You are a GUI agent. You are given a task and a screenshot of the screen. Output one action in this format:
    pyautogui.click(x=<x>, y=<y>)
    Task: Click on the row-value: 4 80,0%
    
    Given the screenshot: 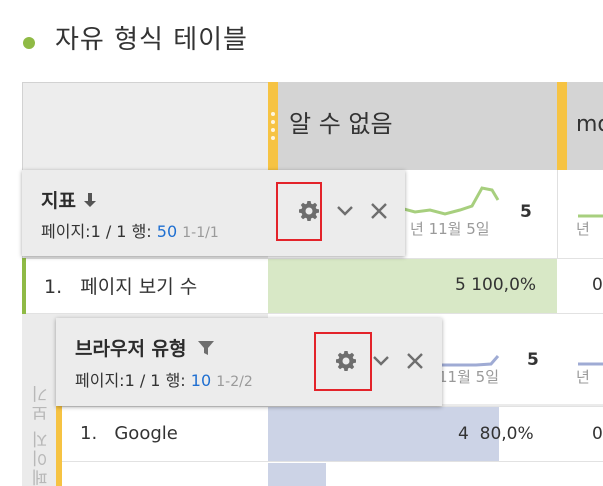 What is the action you would take?
    pyautogui.click(x=496, y=434)
    